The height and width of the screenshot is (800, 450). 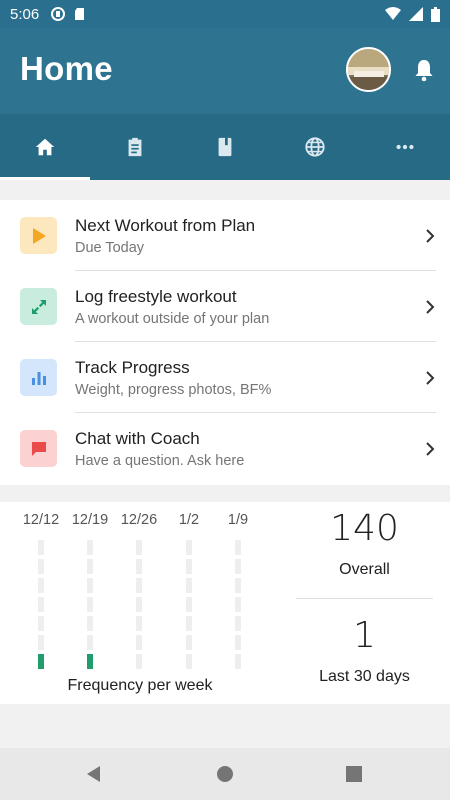 I want to click on more-icon, so click(x=405, y=147).